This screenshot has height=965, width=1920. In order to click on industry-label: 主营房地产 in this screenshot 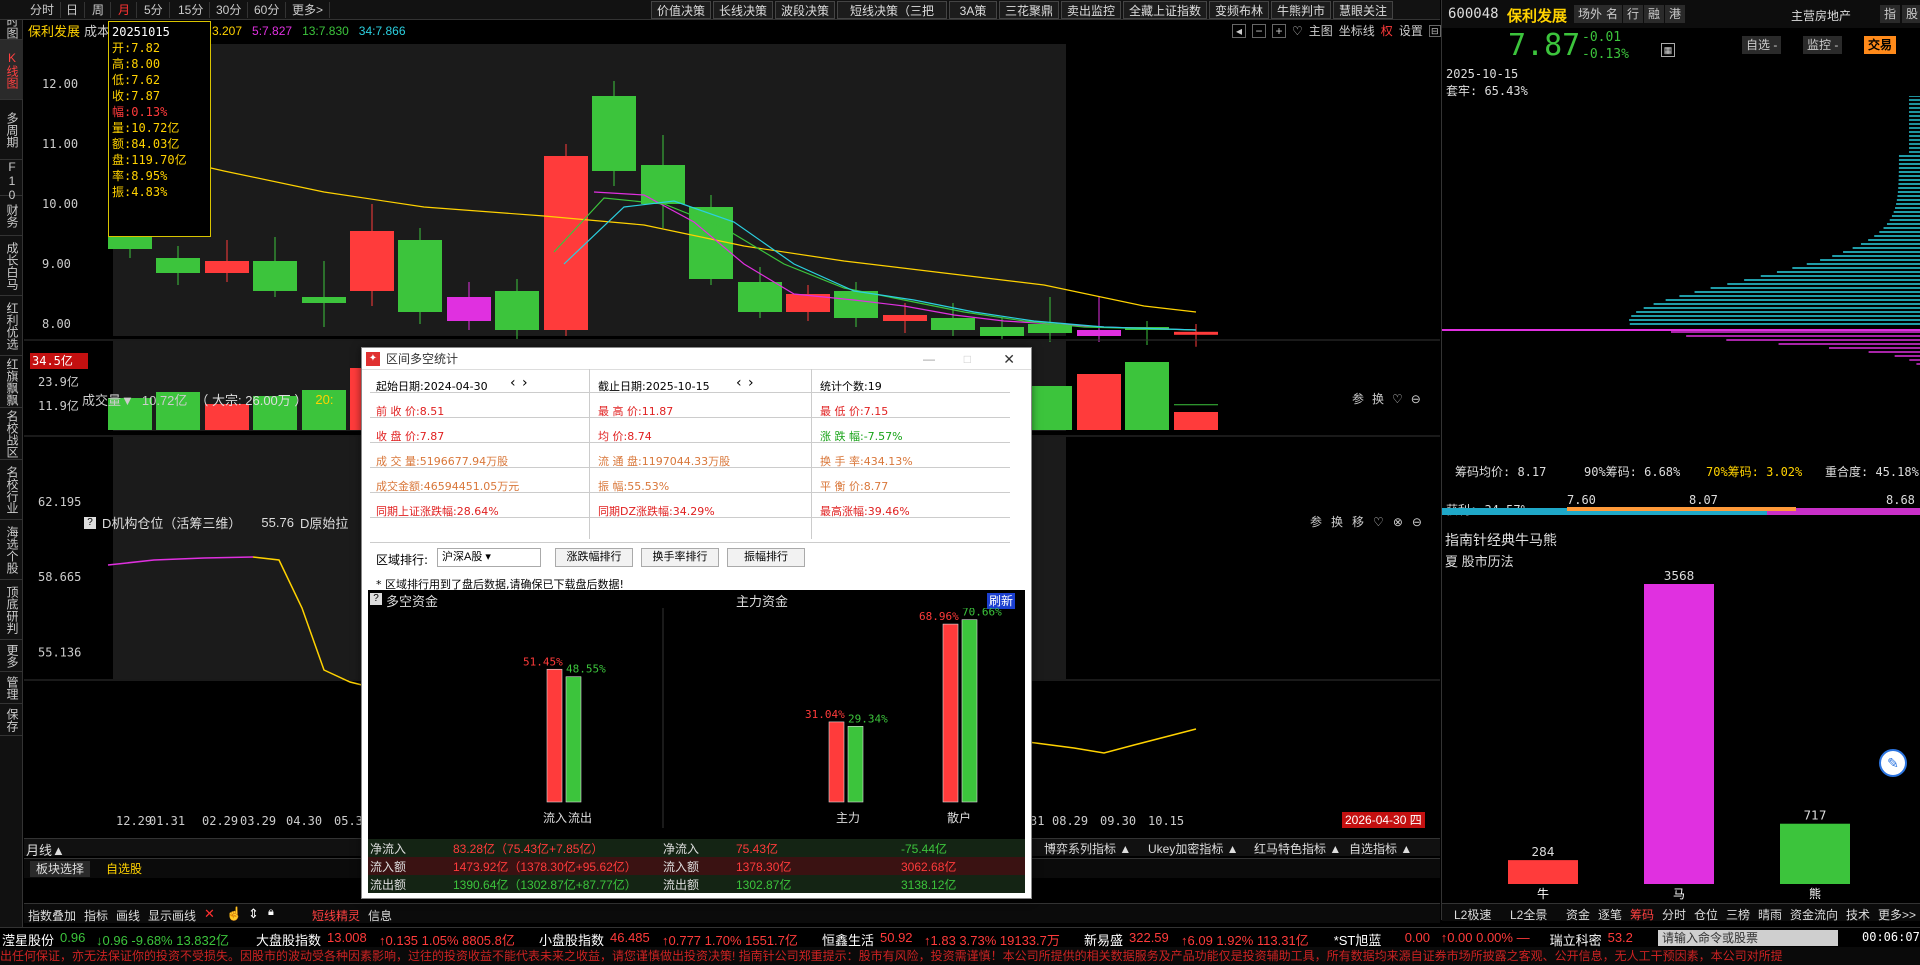, I will do `click(1821, 15)`.